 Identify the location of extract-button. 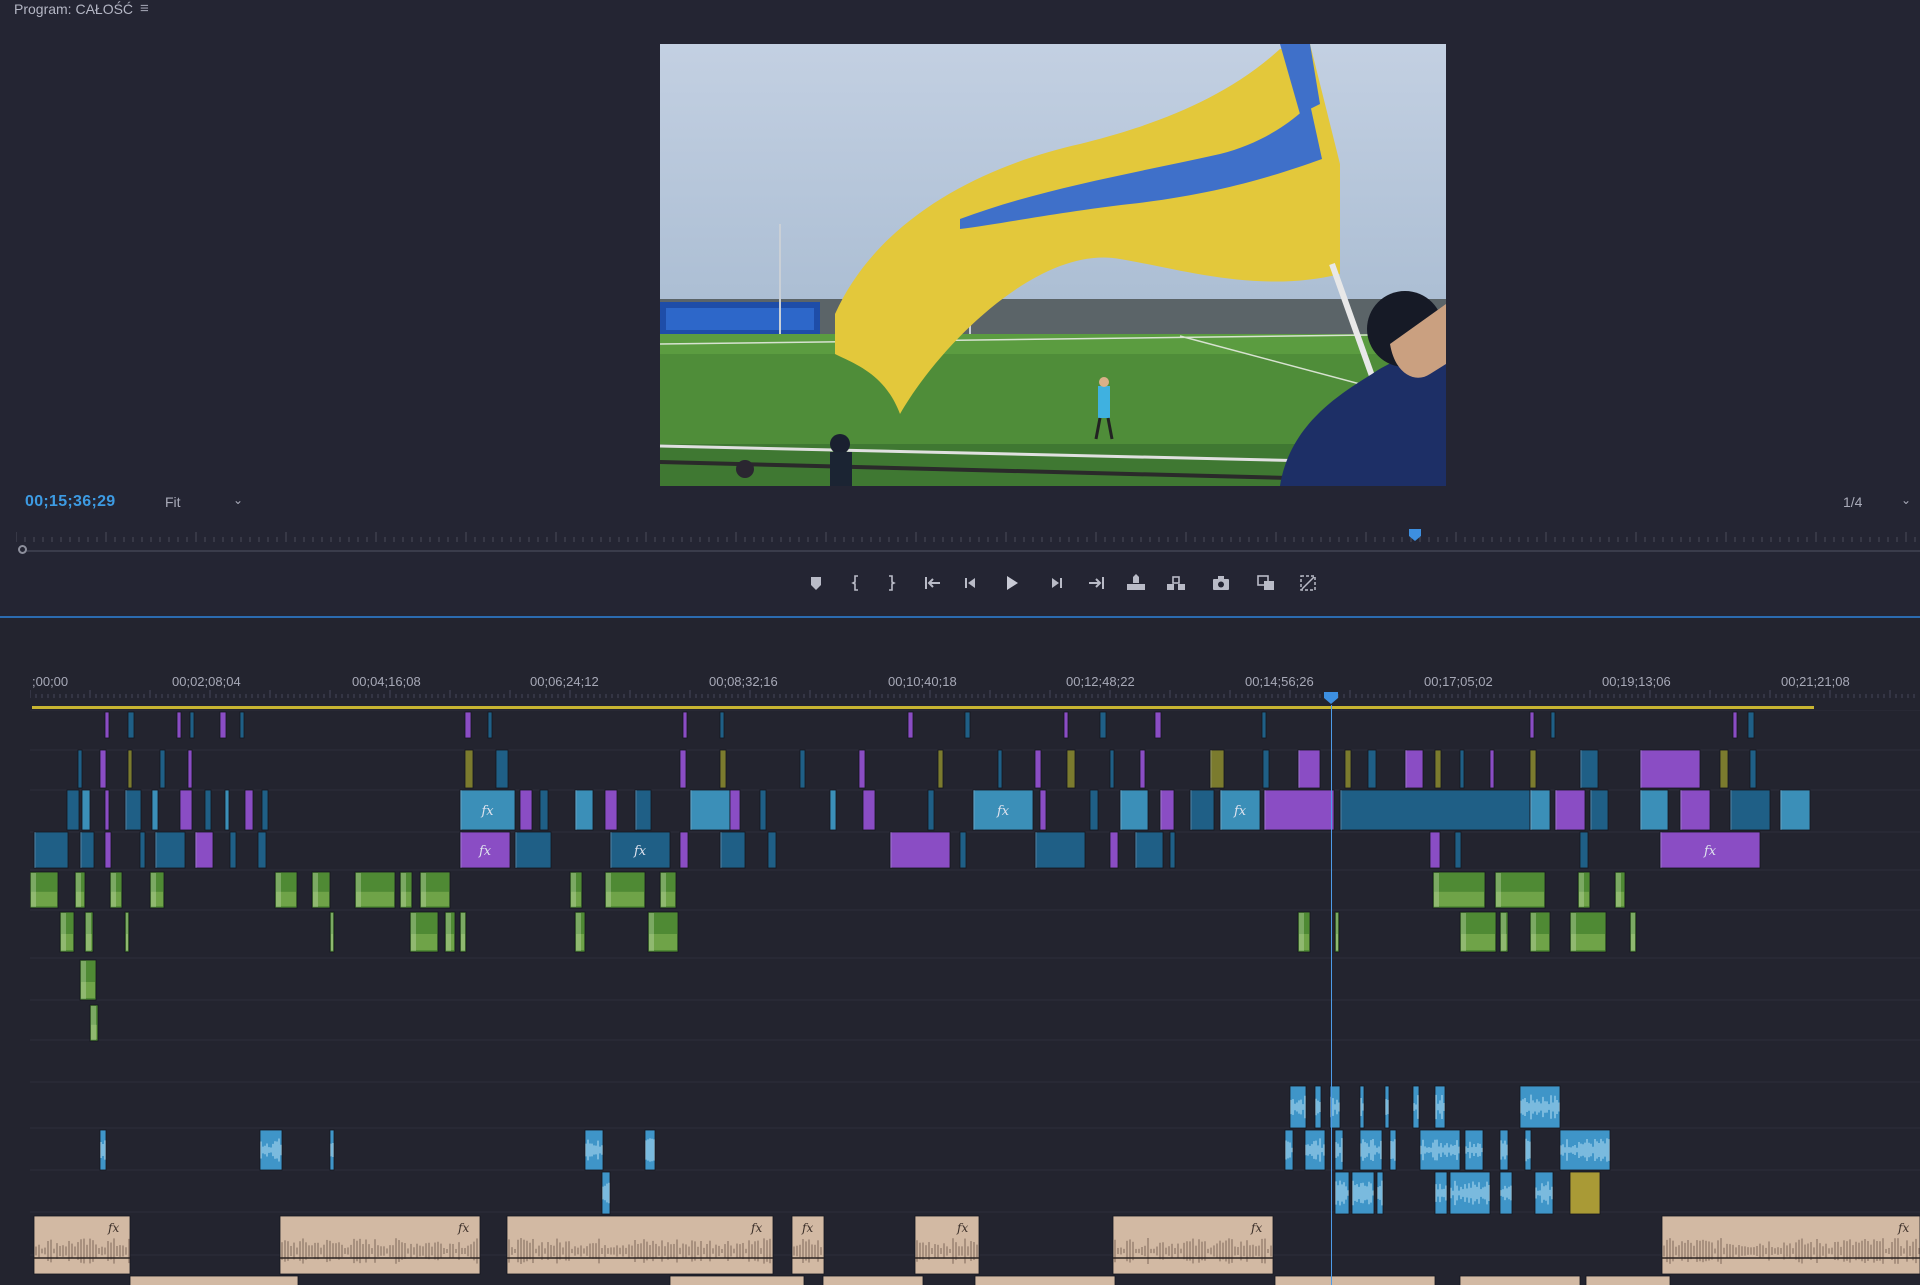
(1176, 584).